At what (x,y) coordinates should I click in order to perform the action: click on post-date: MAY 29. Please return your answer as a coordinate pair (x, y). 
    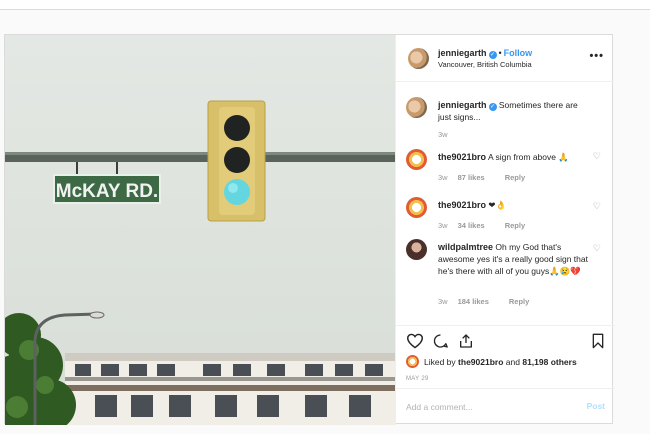
    Looking at the image, I should click on (417, 379).